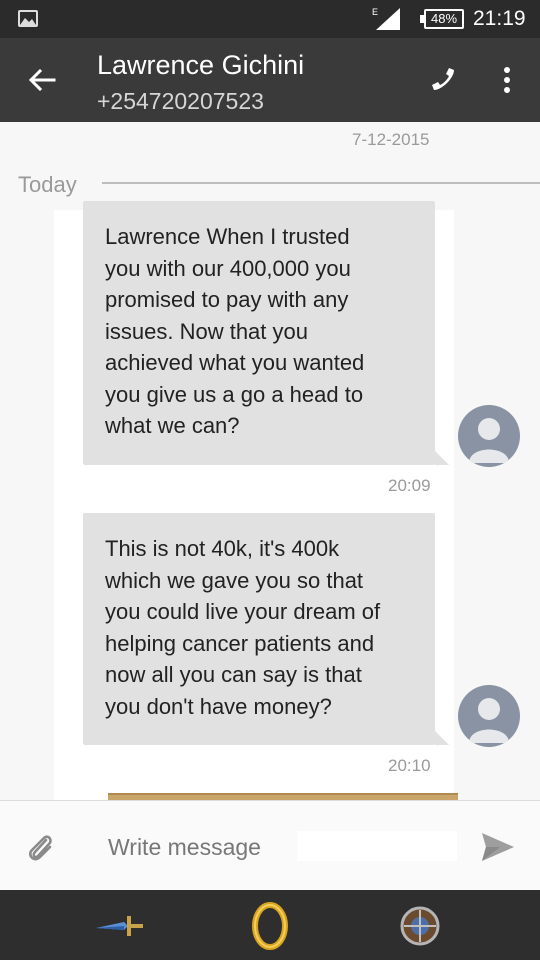  I want to click on conversation-header: Lawrence Gichini +254720207523, so click(270, 80).